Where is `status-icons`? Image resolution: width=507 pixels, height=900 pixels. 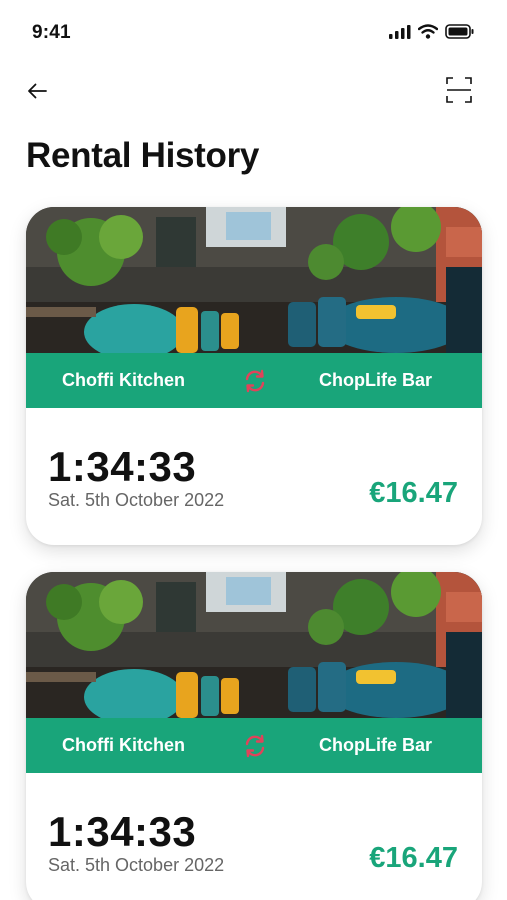 status-icons is located at coordinates (432, 31).